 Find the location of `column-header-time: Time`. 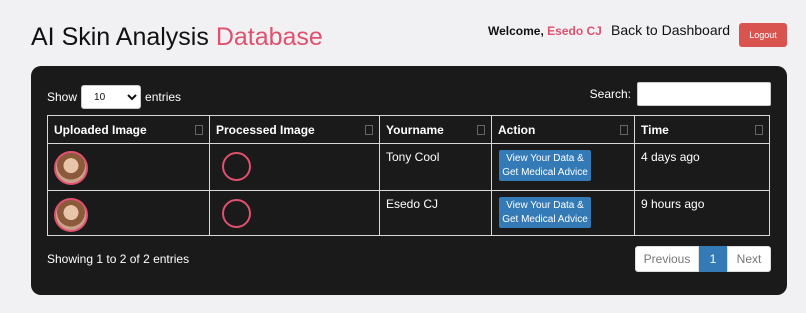

column-header-time: Time is located at coordinates (702, 129).